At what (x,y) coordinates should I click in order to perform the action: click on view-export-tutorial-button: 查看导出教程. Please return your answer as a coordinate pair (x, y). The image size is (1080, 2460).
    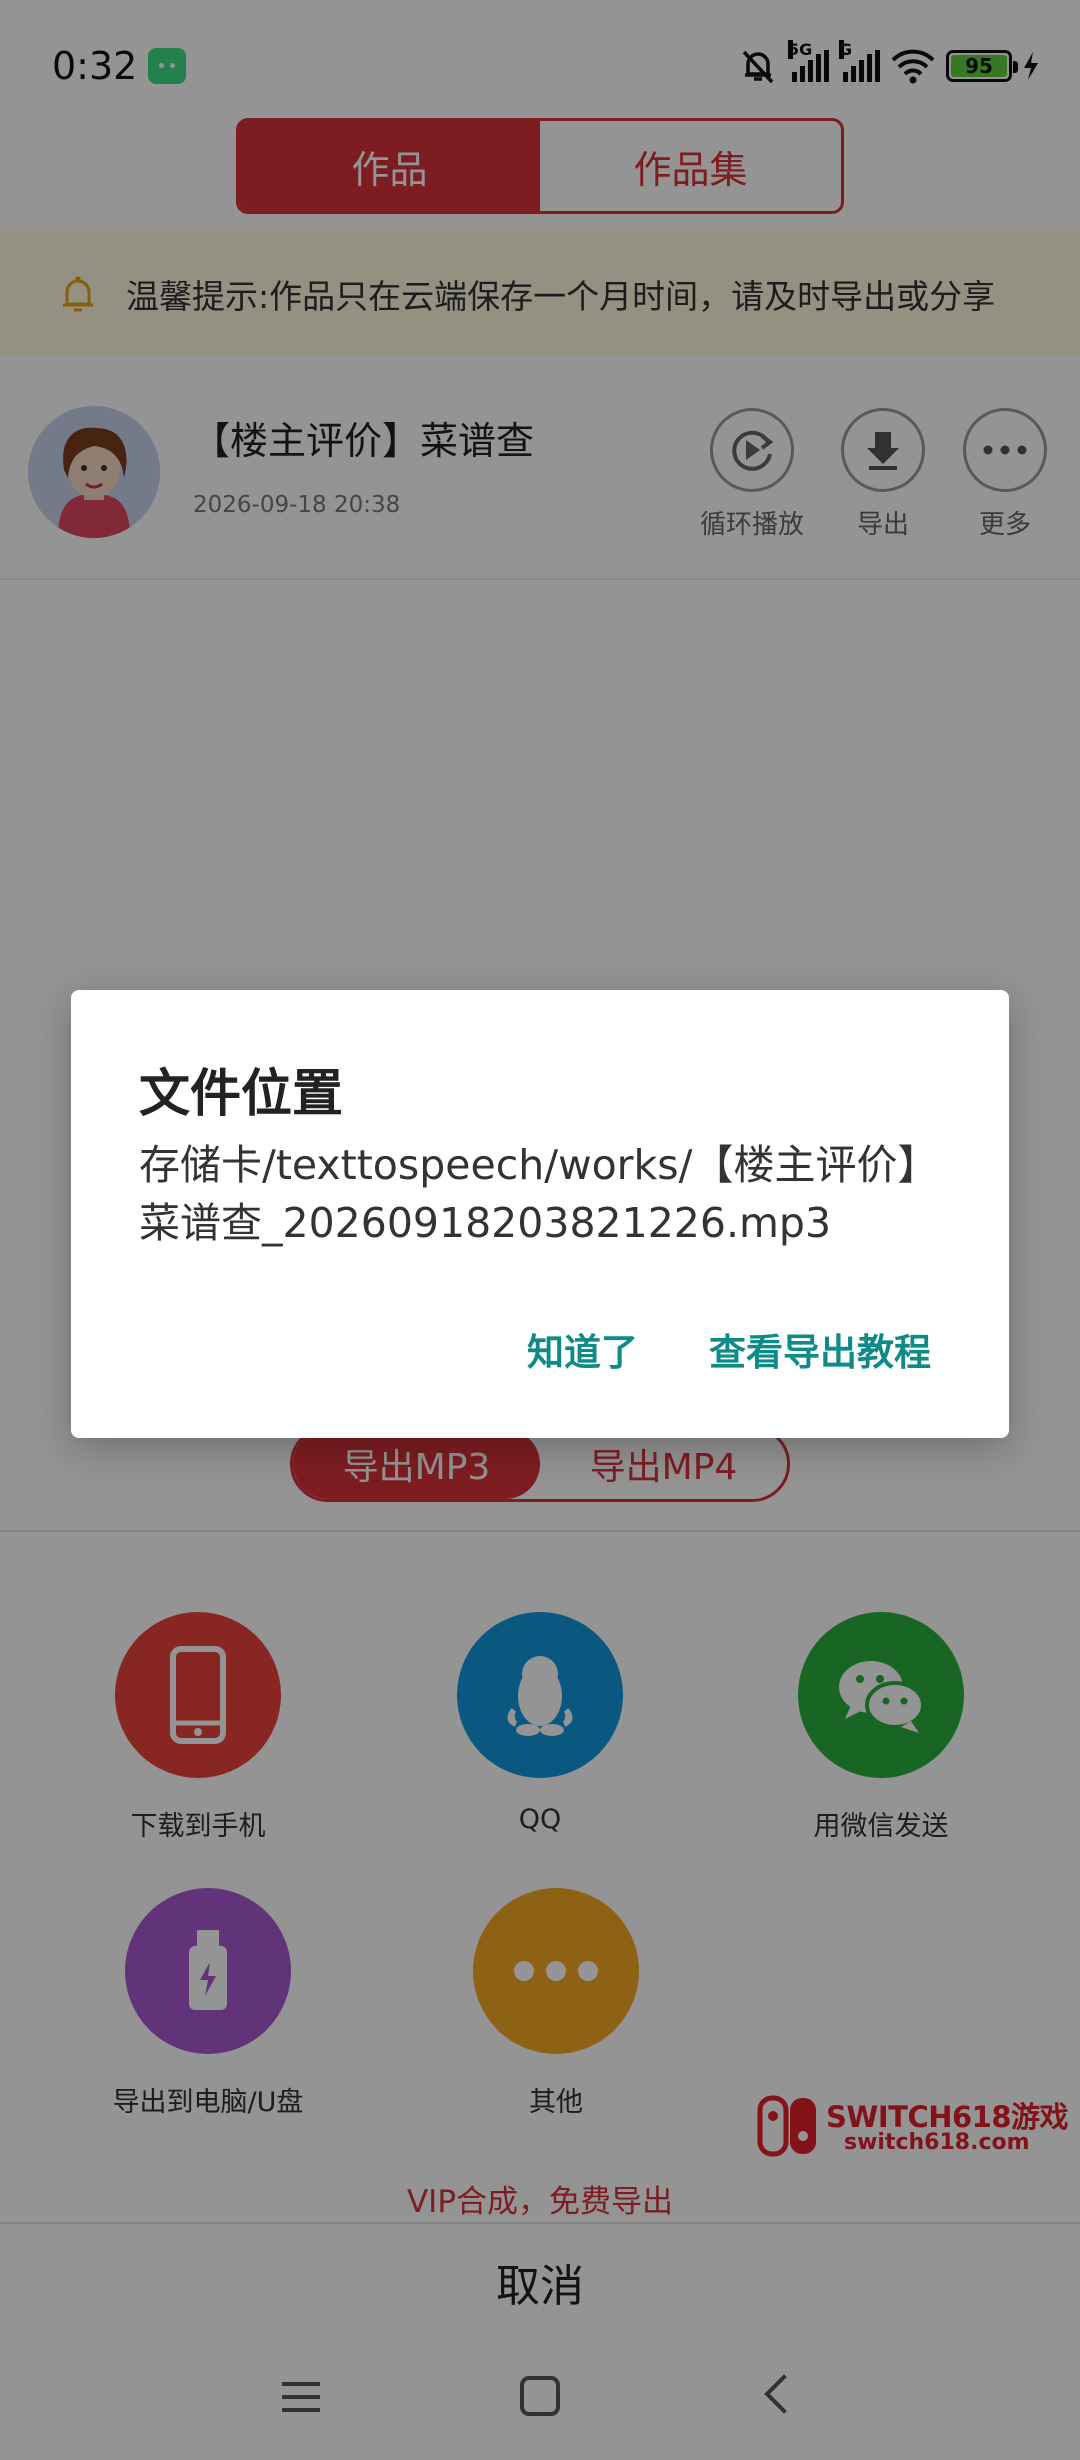
    Looking at the image, I should click on (820, 1349).